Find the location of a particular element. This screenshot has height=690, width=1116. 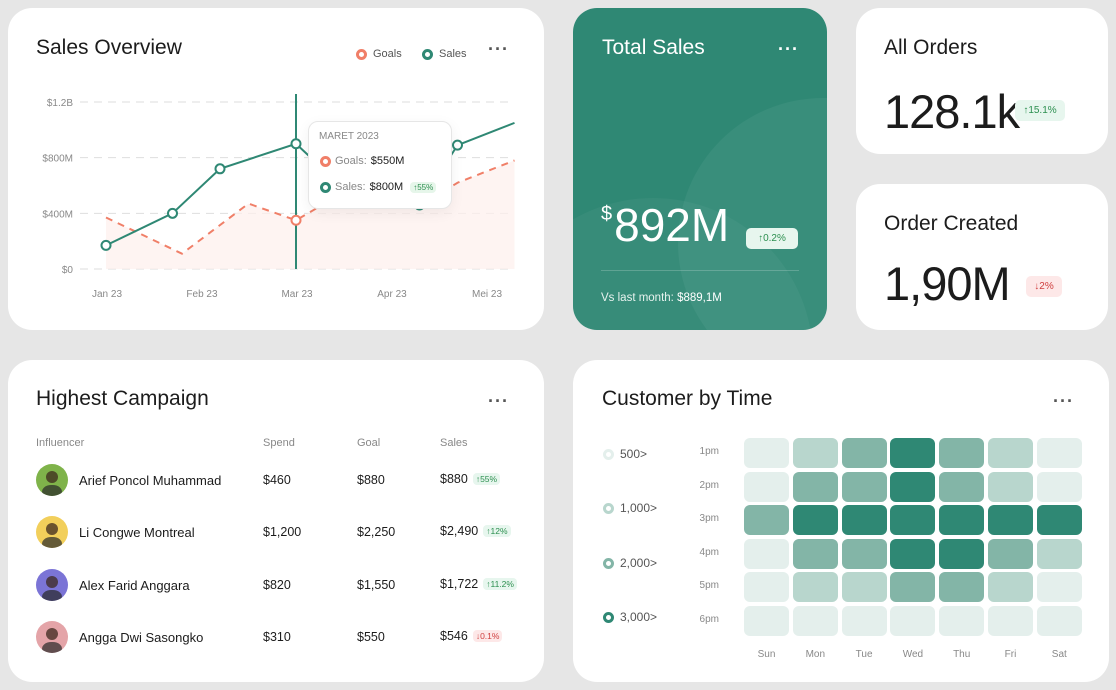

tooltip-title: MARET 2023 is located at coordinates (349, 136).